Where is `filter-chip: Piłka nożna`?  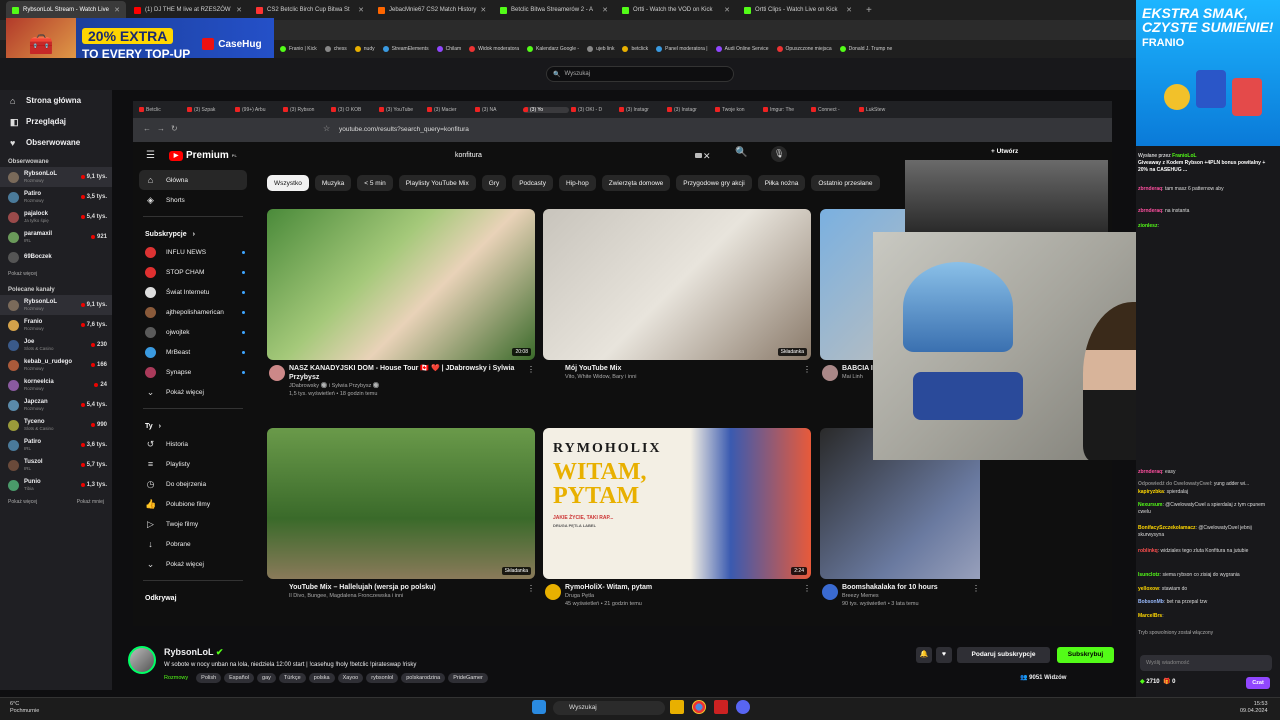
filter-chip: Piłka nożna is located at coordinates (781, 183).